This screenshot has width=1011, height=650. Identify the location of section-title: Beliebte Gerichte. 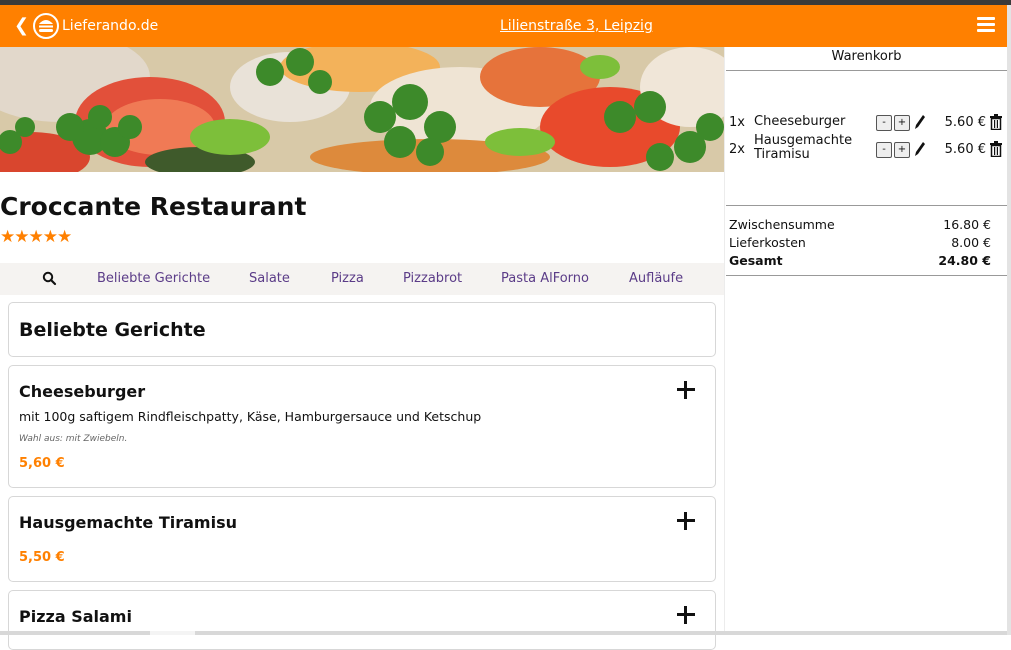
(112, 330).